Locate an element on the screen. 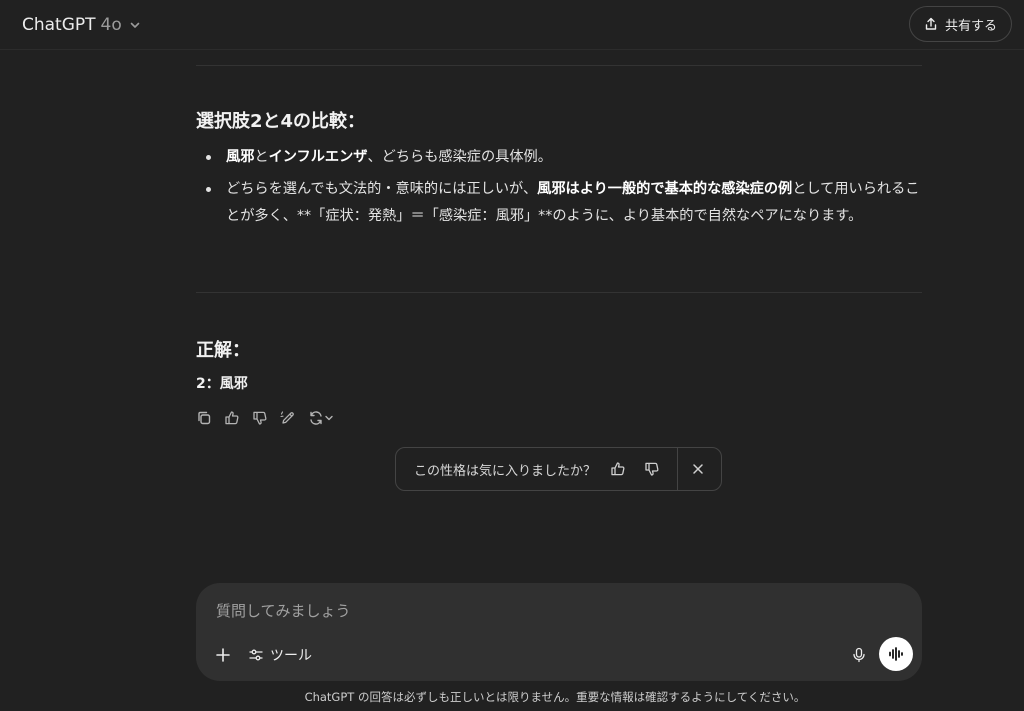 This screenshot has width=1024, height=711. feedback-dislike-button is located at coordinates (652, 469).